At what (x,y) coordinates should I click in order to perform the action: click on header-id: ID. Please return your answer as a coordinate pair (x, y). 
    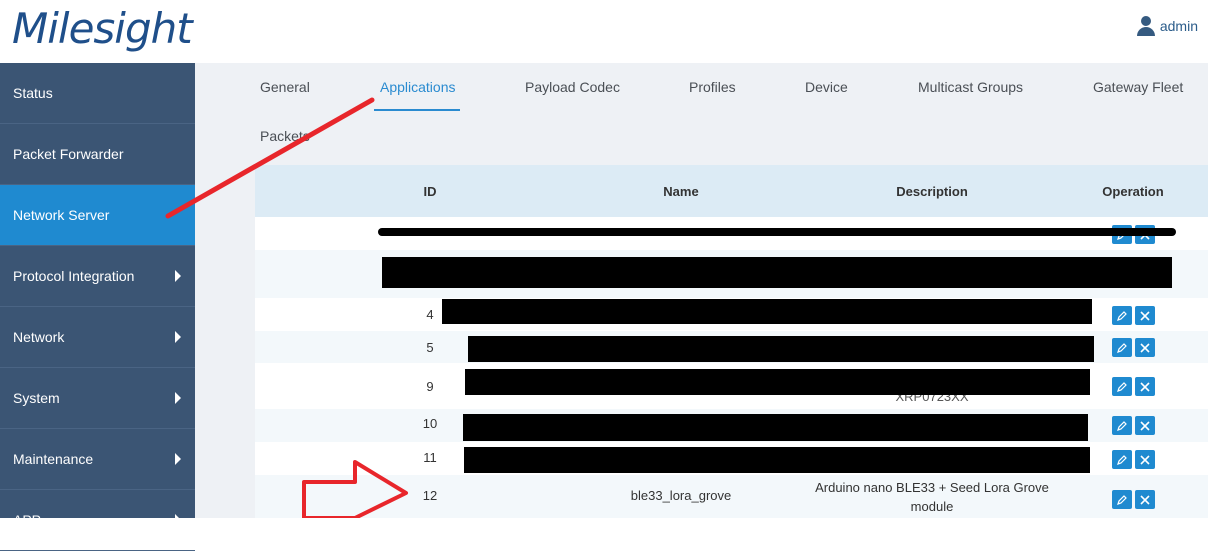
    Looking at the image, I should click on (430, 191).